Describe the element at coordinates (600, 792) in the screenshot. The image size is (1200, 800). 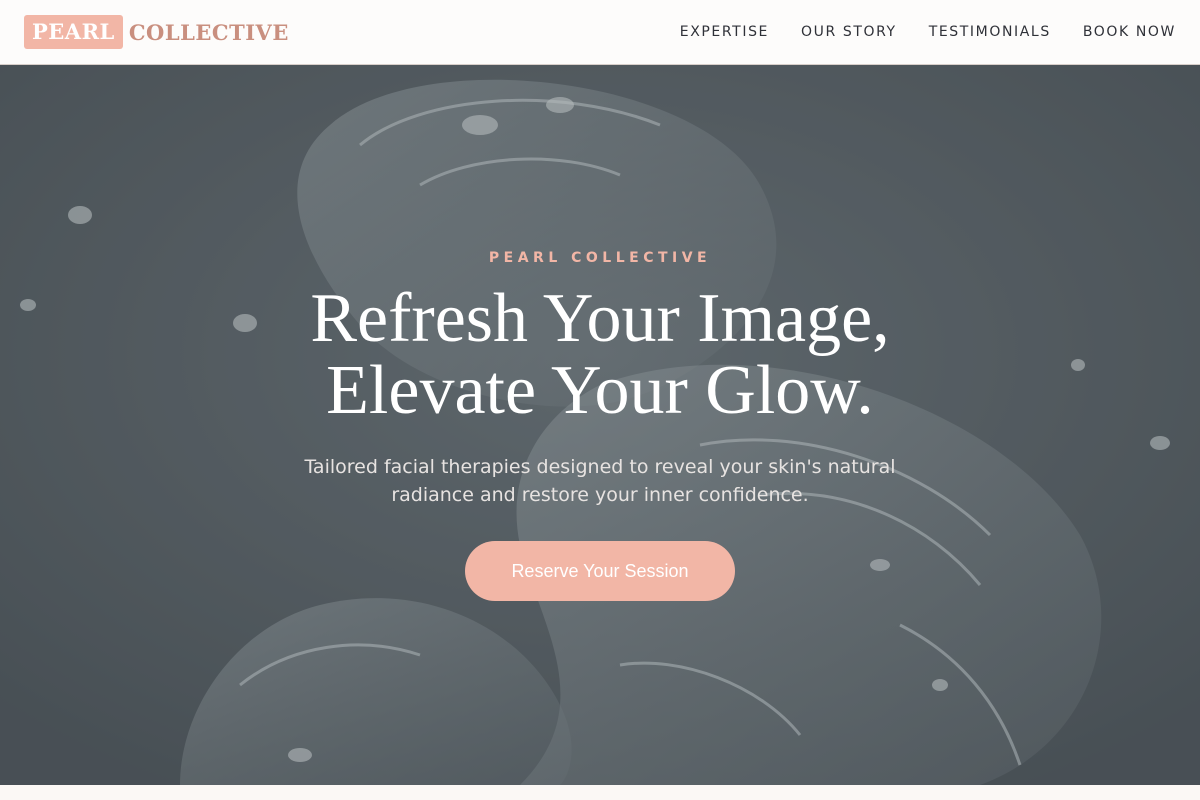
I see `page-bottom-strip` at that location.